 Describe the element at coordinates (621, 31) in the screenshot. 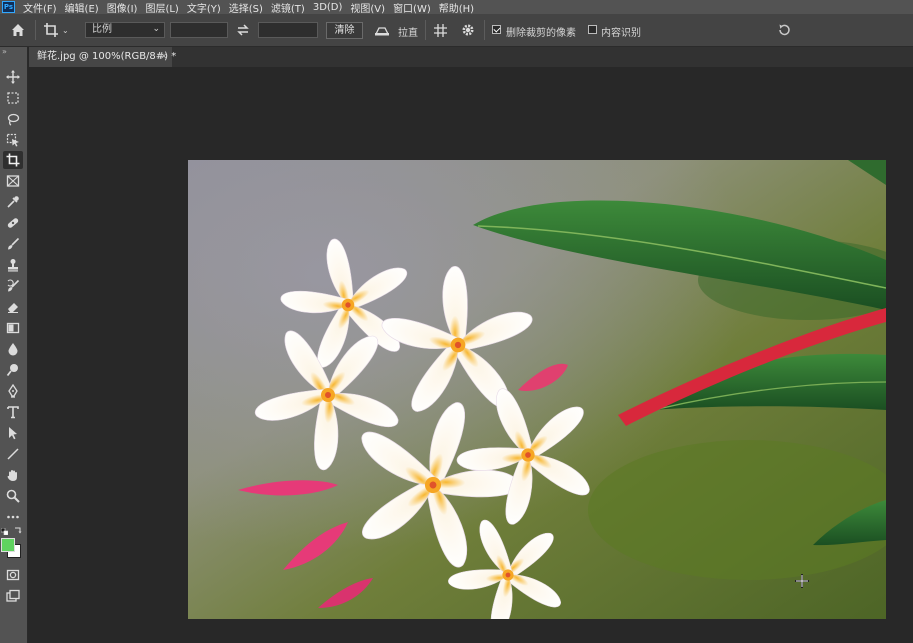

I see `content-aware-label: 内容识别` at that location.